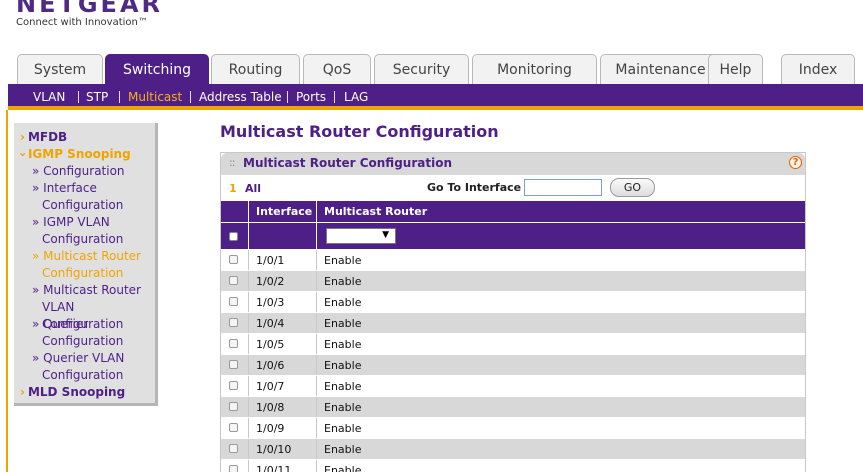 The height and width of the screenshot is (472, 863). I want to click on subnav-vlan: VLAN, so click(49, 95).